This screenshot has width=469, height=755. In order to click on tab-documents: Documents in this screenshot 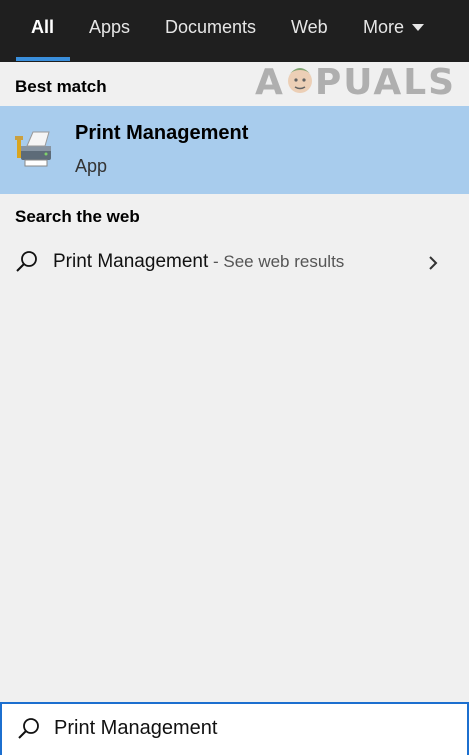, I will do `click(210, 31)`.